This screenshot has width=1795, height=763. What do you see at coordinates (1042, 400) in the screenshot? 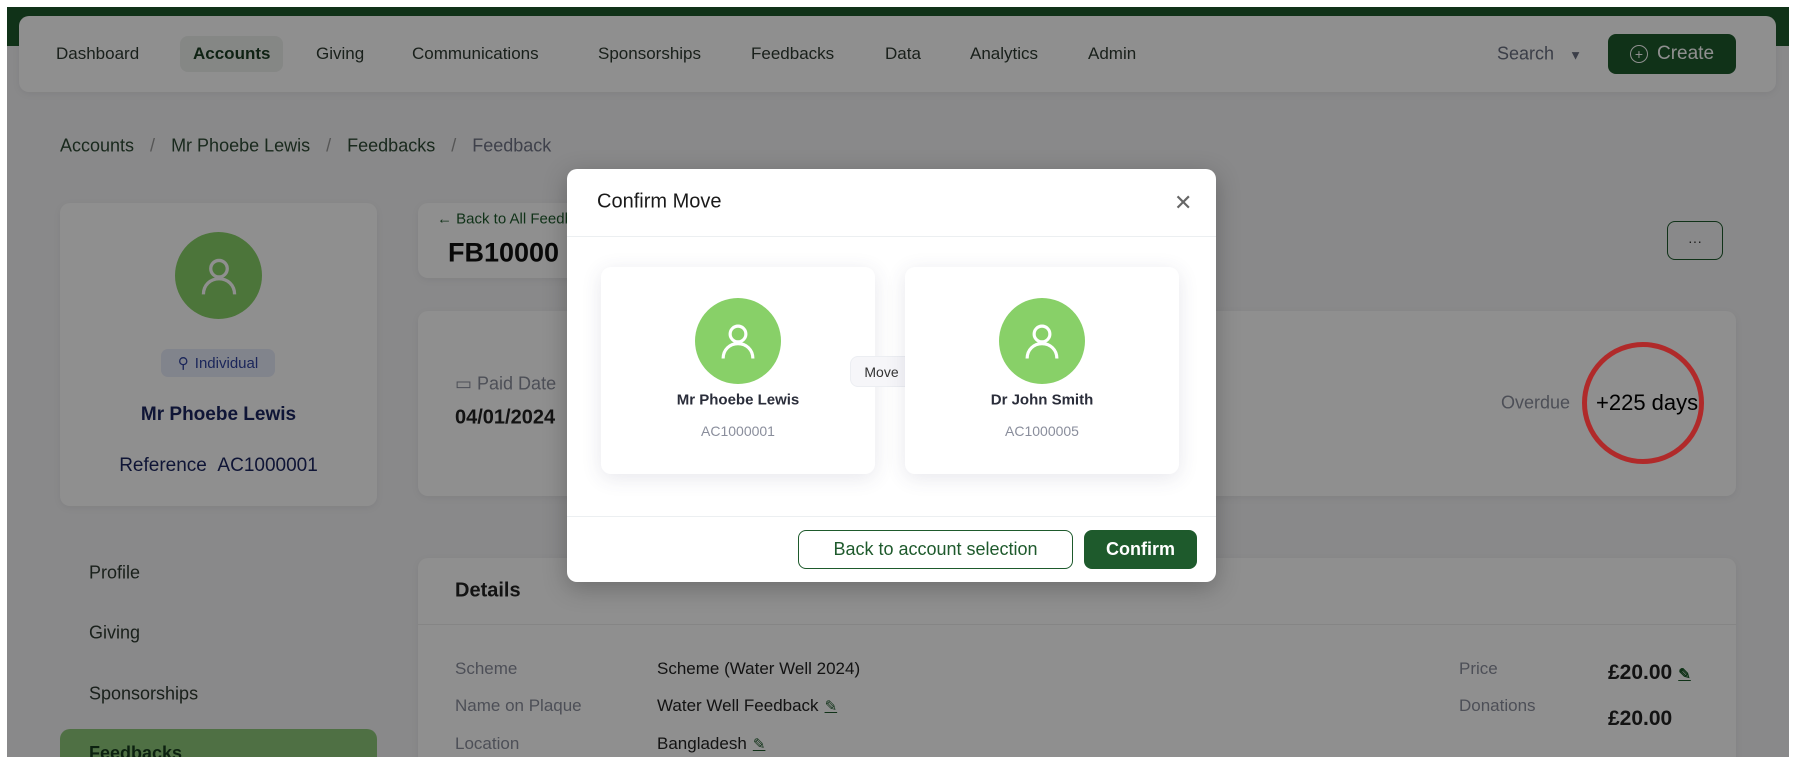
I see `target-account-name: Dr John Smith` at bounding box center [1042, 400].